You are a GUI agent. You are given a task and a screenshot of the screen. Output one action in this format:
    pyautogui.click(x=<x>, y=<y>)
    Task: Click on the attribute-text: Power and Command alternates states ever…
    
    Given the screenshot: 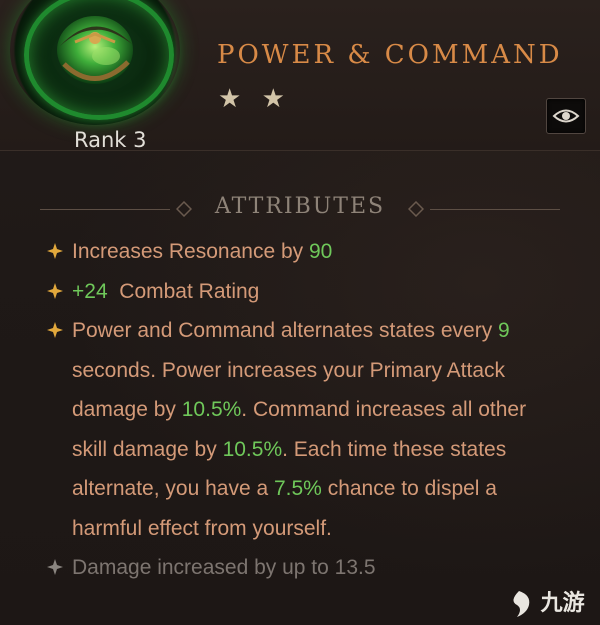 What is the action you would take?
    pyautogui.click(x=285, y=330)
    